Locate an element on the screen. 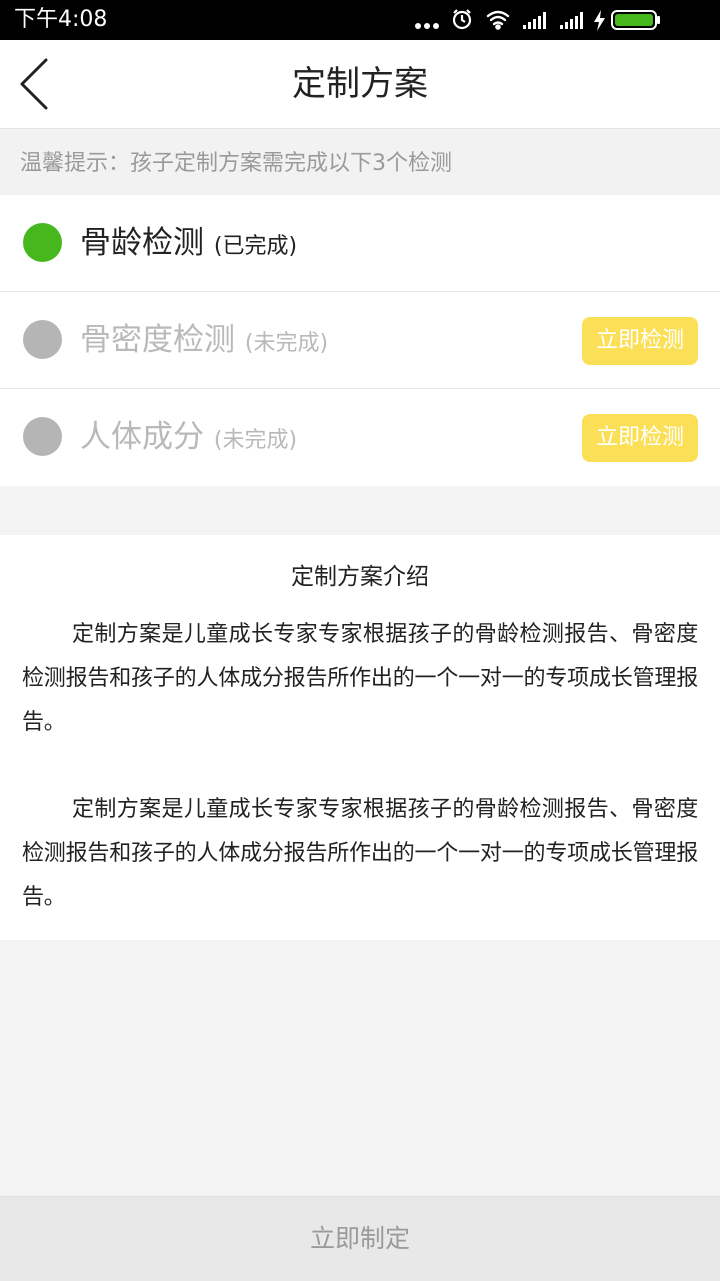 Image resolution: width=720 pixels, height=1281 pixels. check-title: 人体成分 (未完成) is located at coordinates (188, 439).